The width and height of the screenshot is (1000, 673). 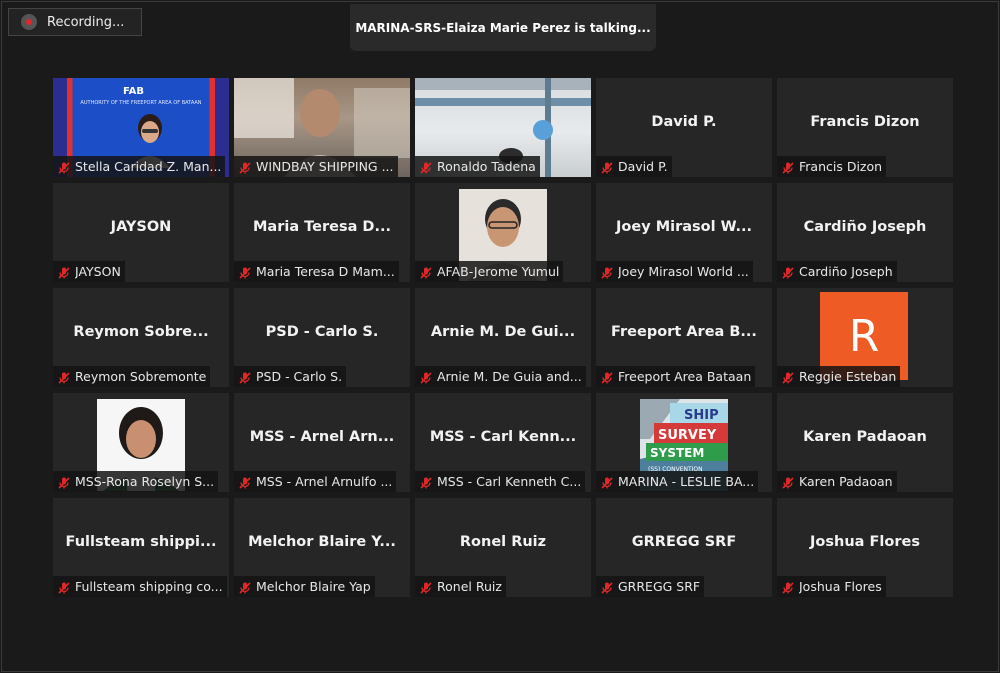 What do you see at coordinates (134, 91) in the screenshot?
I see `afab-logo-text: FAB` at bounding box center [134, 91].